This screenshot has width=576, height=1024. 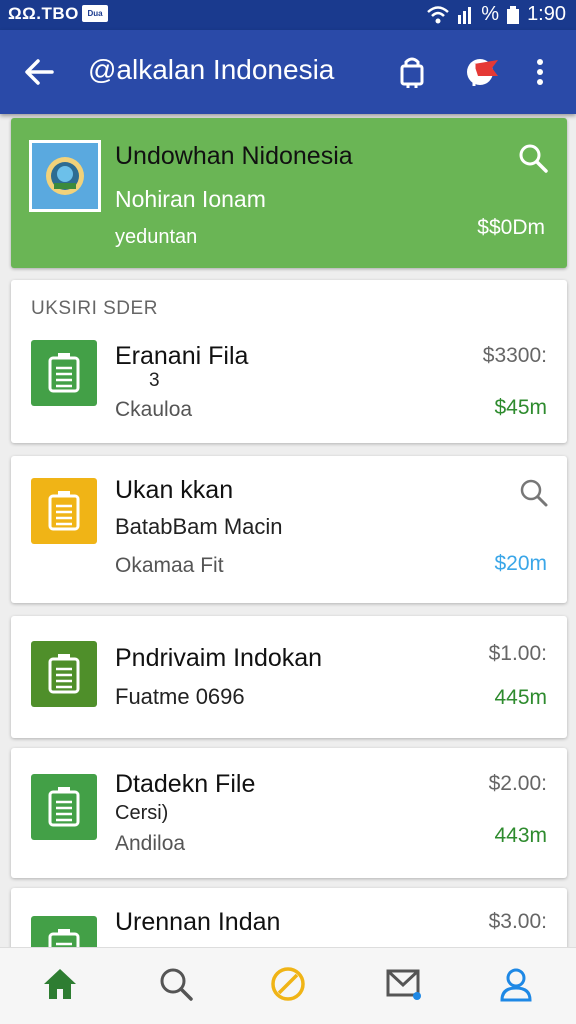 What do you see at coordinates (60, 984) in the screenshot?
I see `home-icon` at bounding box center [60, 984].